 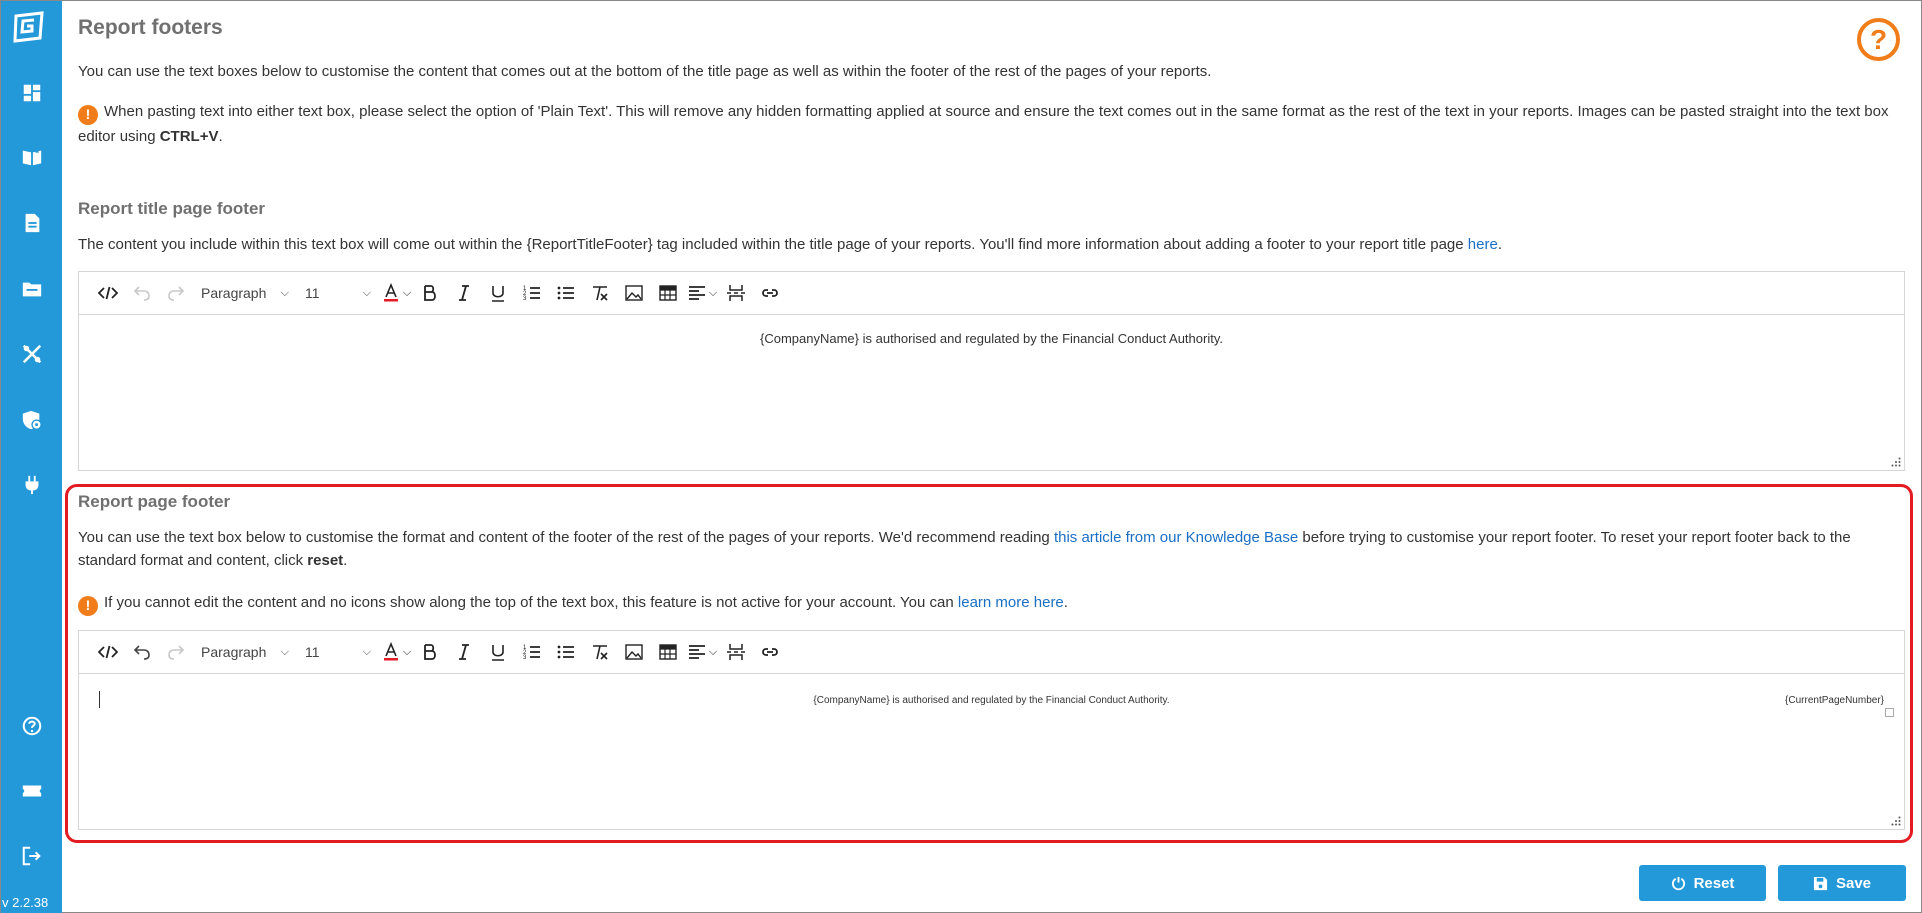 What do you see at coordinates (172, 208) in the screenshot?
I see `title-footer-heading: Report title page footer` at bounding box center [172, 208].